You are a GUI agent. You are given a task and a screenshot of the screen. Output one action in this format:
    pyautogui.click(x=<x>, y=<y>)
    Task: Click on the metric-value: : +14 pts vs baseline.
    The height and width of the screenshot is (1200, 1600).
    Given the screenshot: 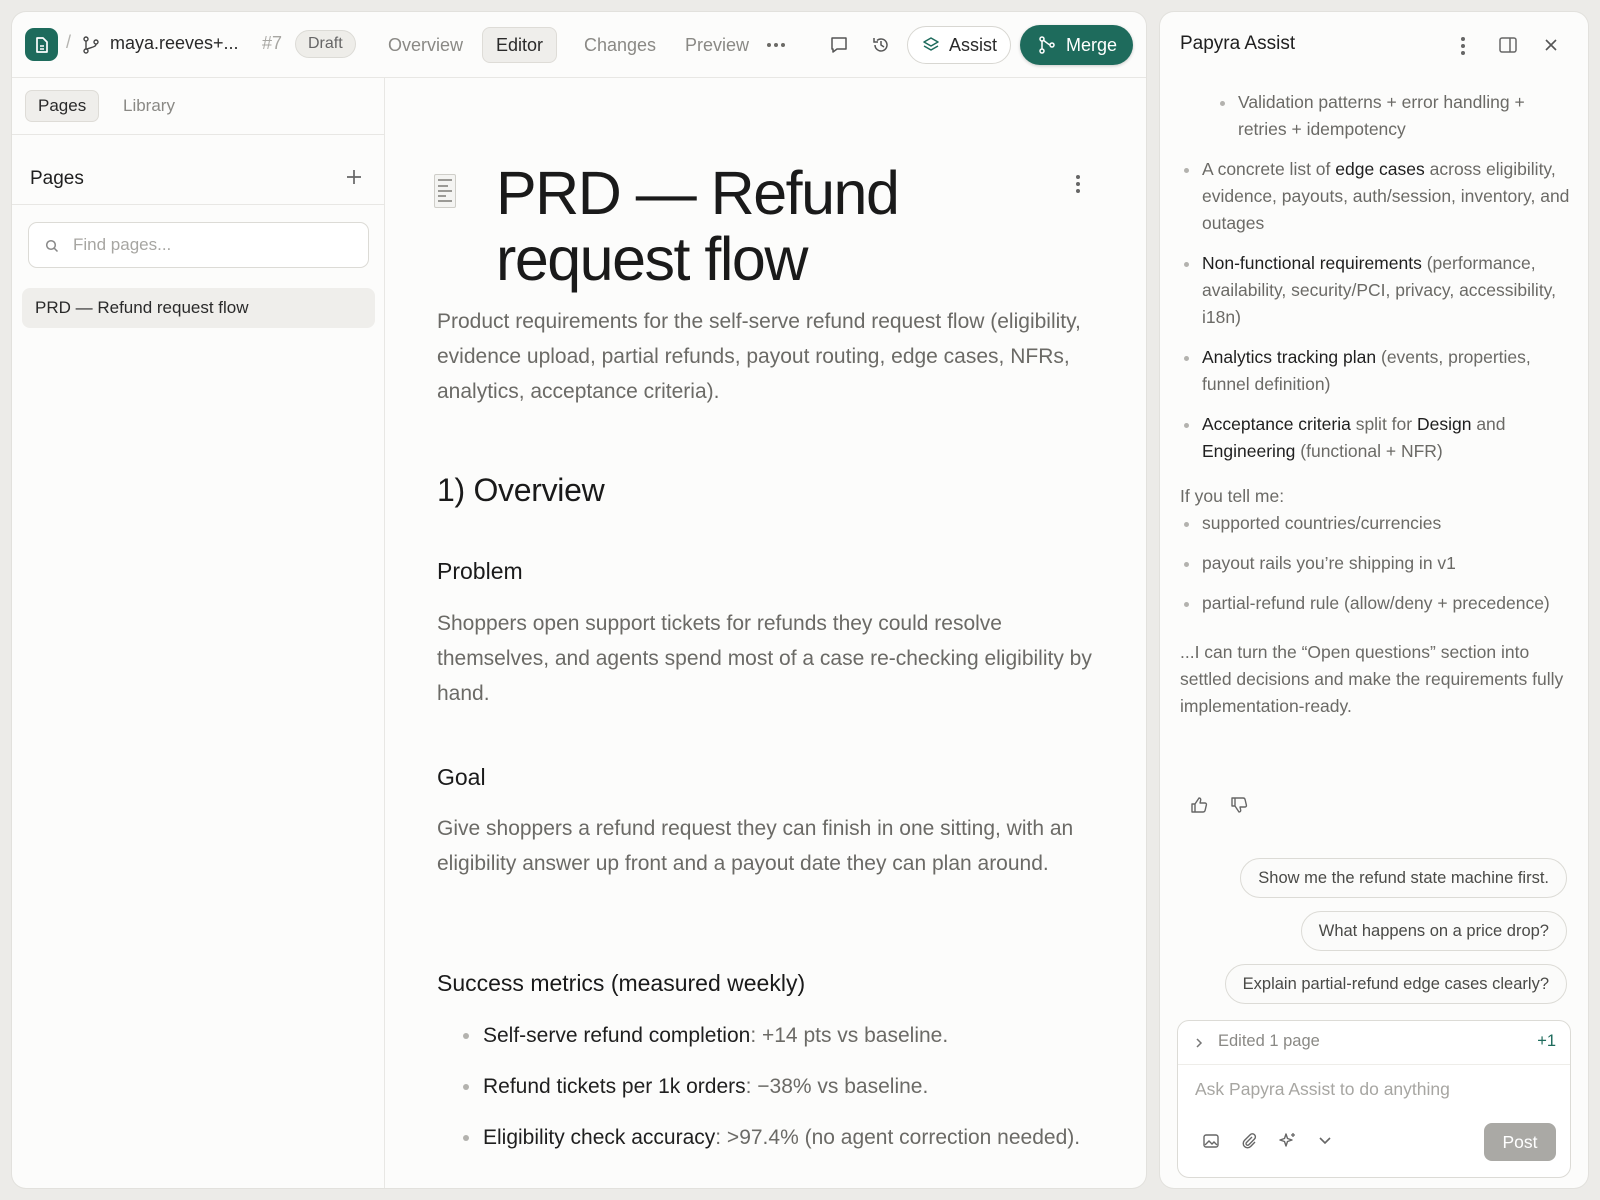 What is the action you would take?
    pyautogui.click(x=849, y=1035)
    